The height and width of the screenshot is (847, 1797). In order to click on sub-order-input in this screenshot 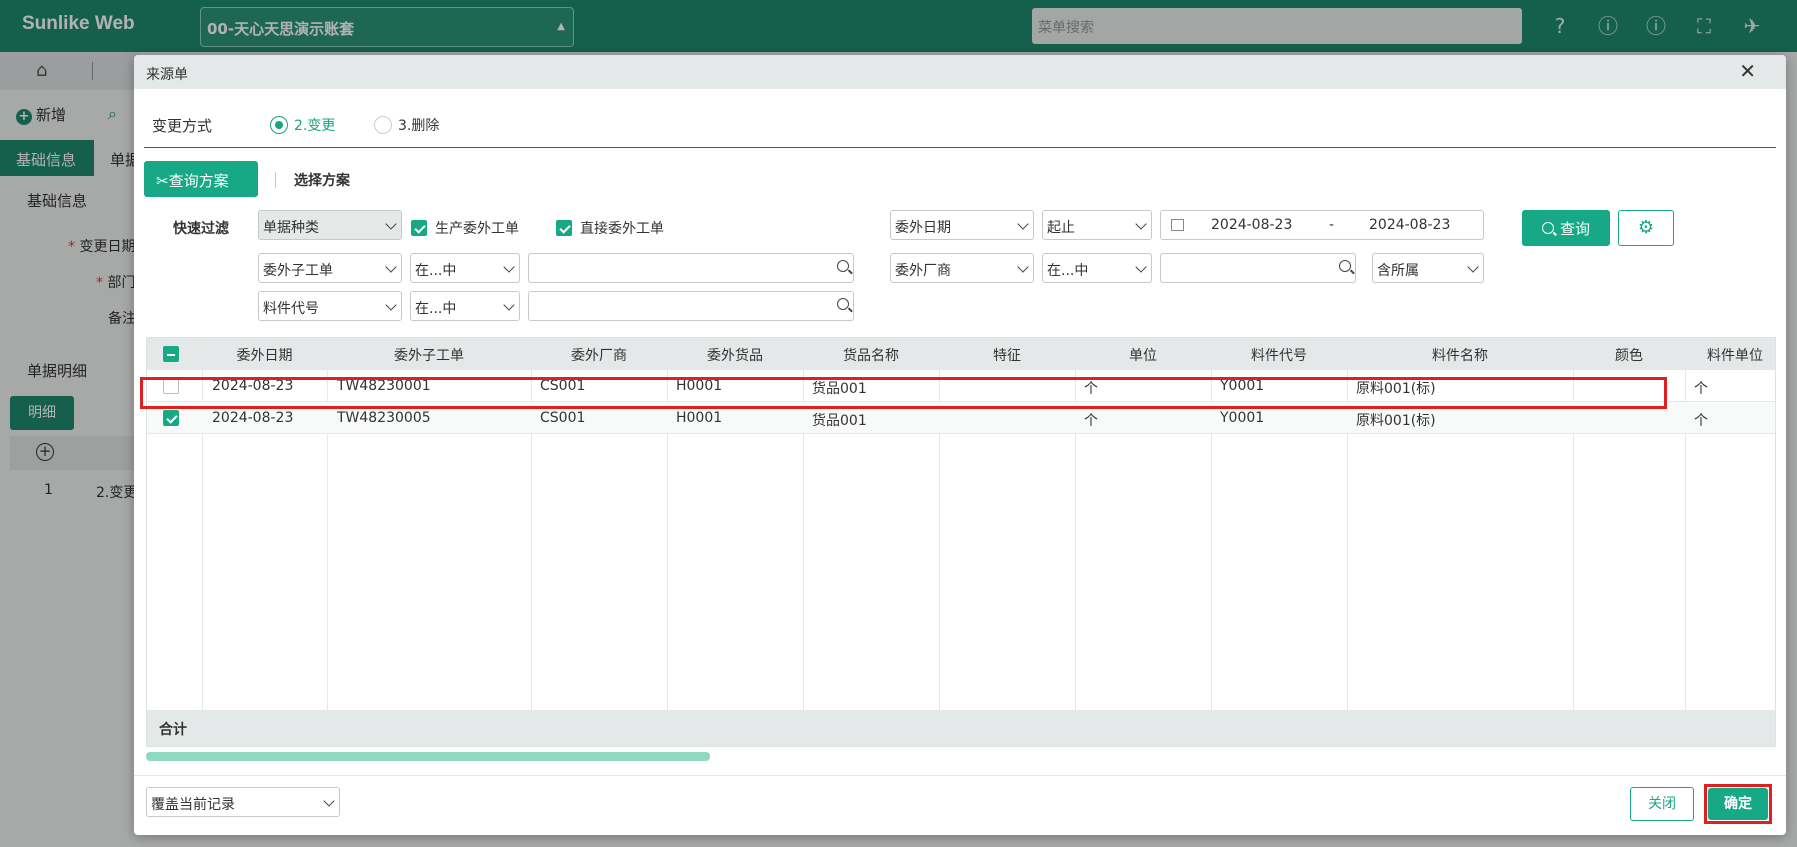, I will do `click(691, 268)`.